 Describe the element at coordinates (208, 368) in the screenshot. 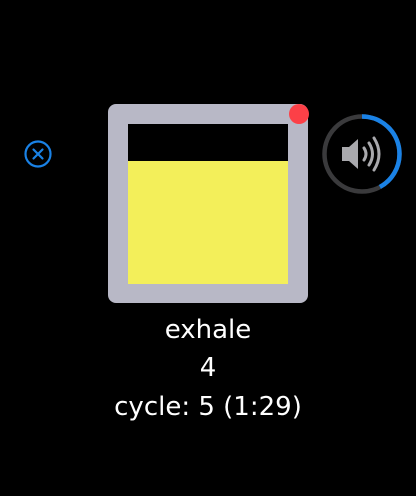

I see `breath-count-label: 4` at that location.